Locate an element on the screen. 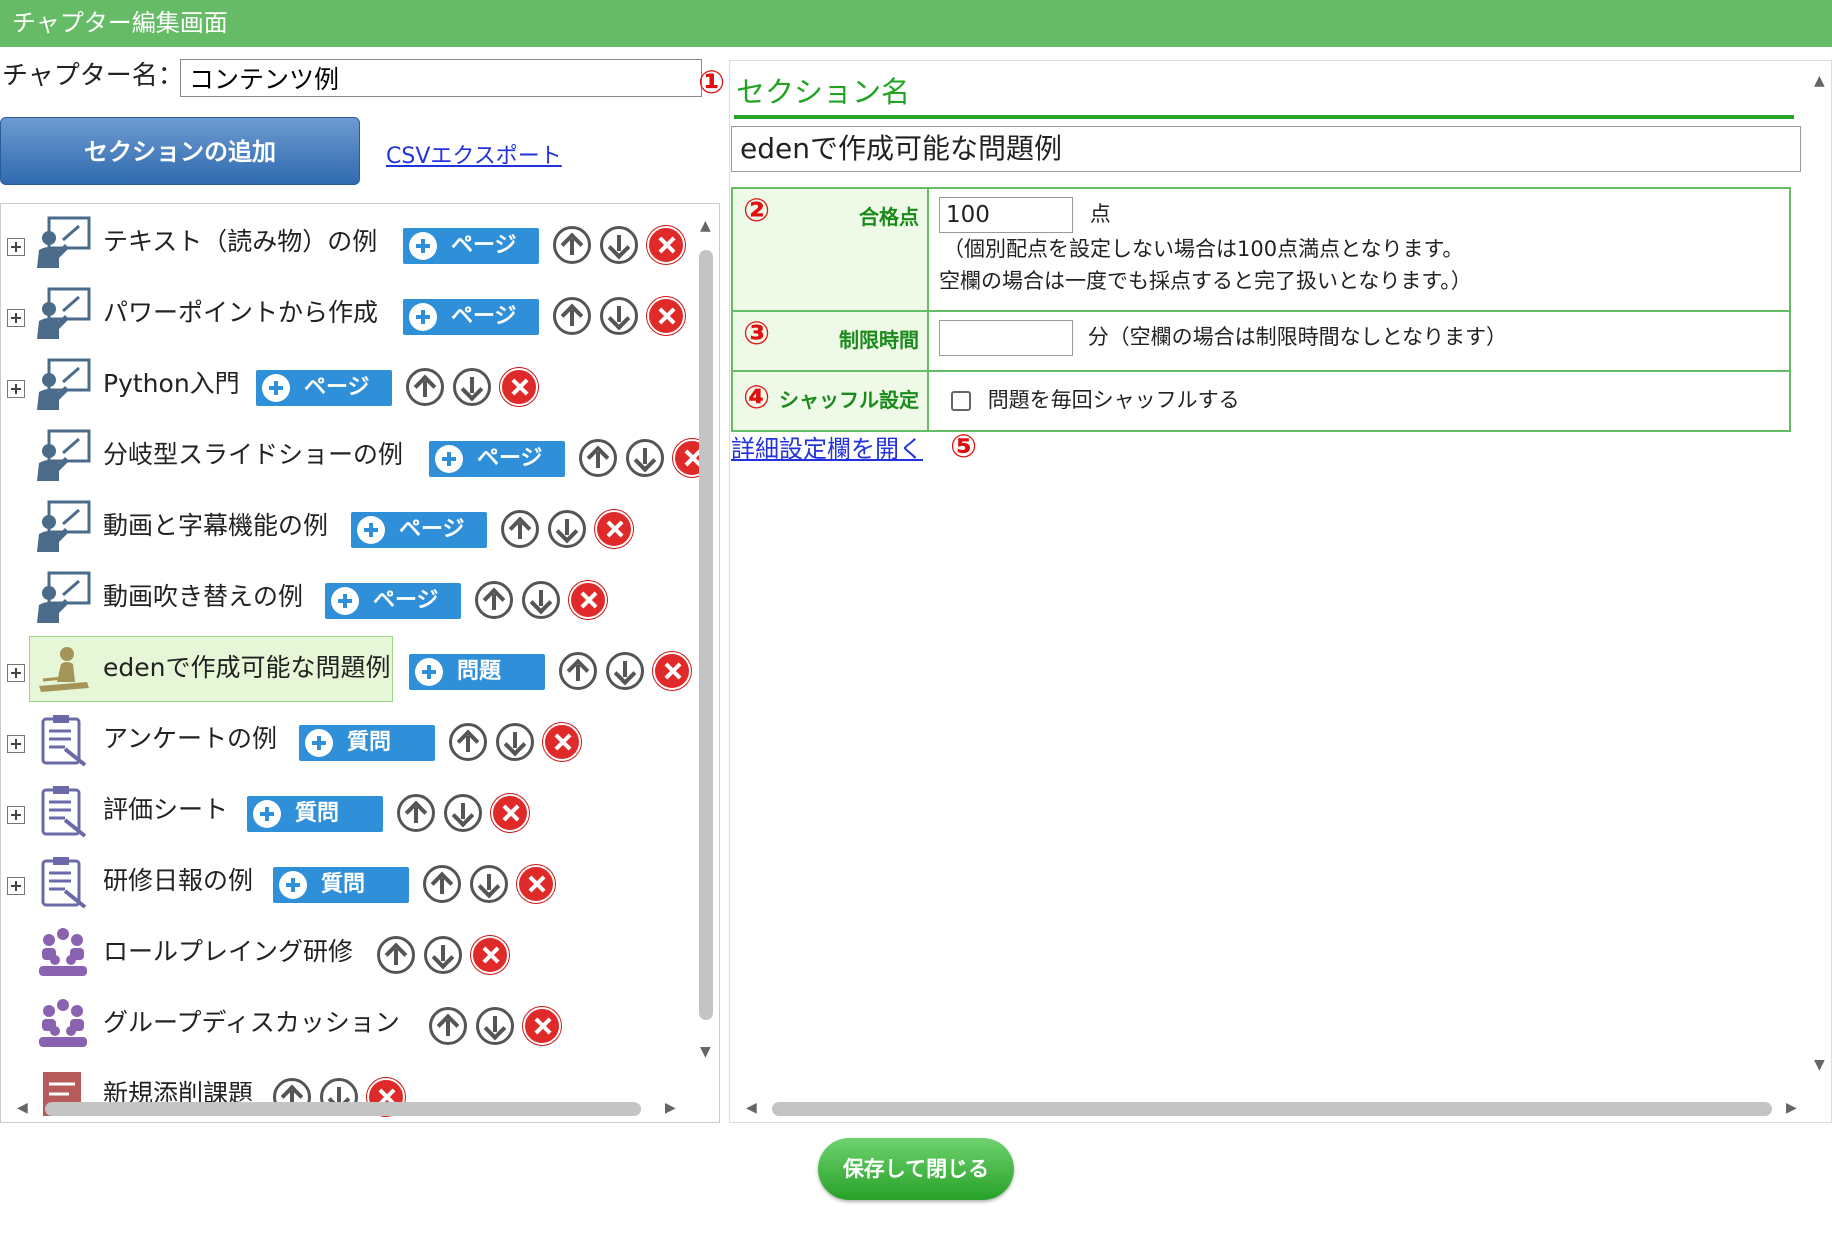 This screenshot has height=1238, width=1832. tree-item-label: ロールプレイング研修 is located at coordinates (228, 952).